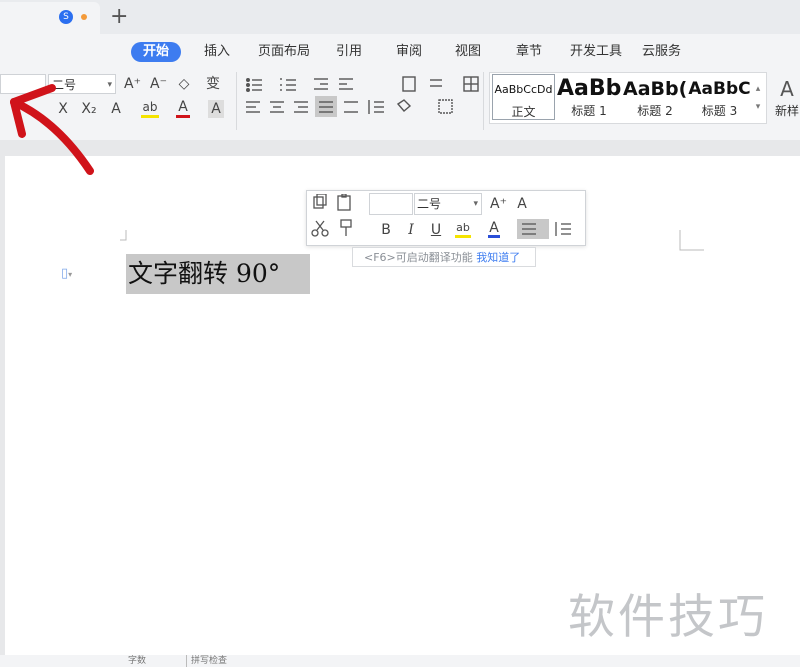  What do you see at coordinates (253, 107) in the screenshot?
I see `align-left-icon` at bounding box center [253, 107].